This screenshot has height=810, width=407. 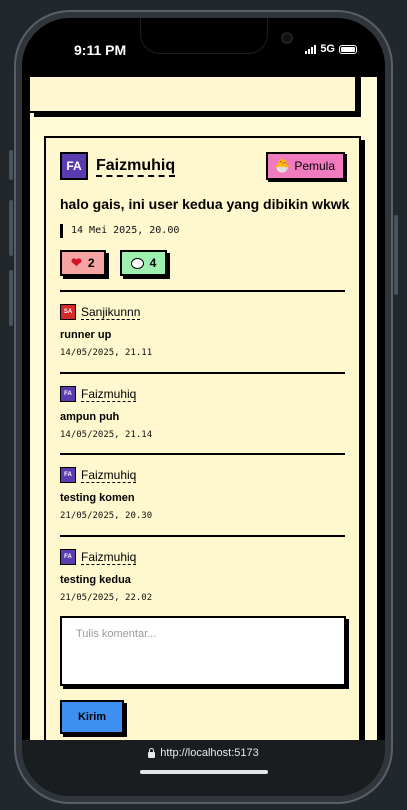 What do you see at coordinates (92, 717) in the screenshot?
I see `submit-comment-button: Kirim` at bounding box center [92, 717].